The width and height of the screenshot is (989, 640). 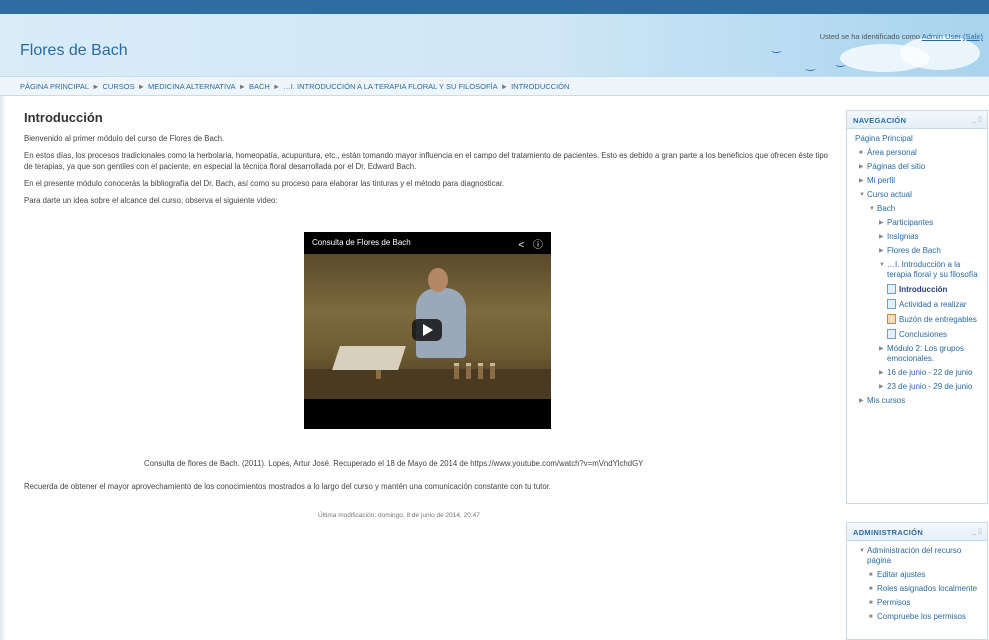 What do you see at coordinates (931, 251) in the screenshot?
I see `nav-item-flores-de-bach: ▶ Flores de Bach` at bounding box center [931, 251].